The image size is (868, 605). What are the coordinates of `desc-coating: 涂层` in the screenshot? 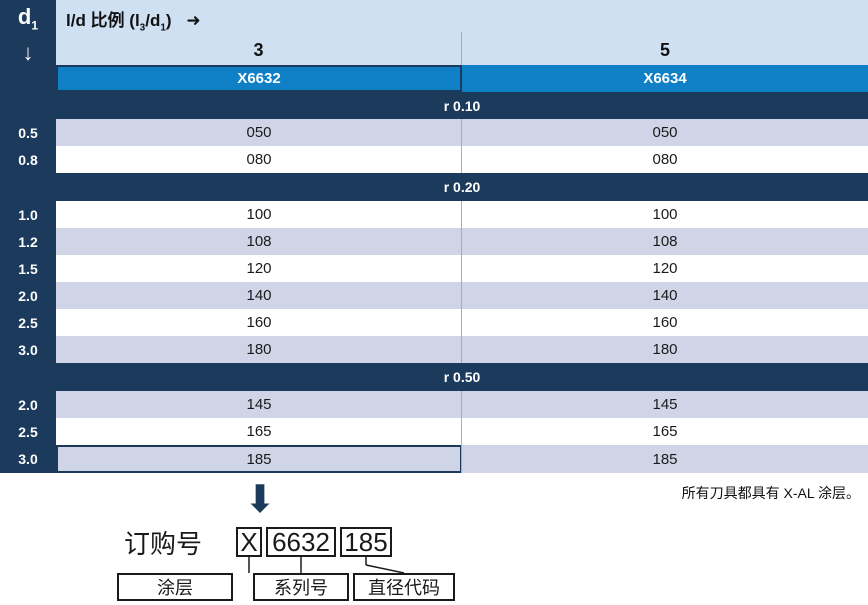 It's located at (175, 587).